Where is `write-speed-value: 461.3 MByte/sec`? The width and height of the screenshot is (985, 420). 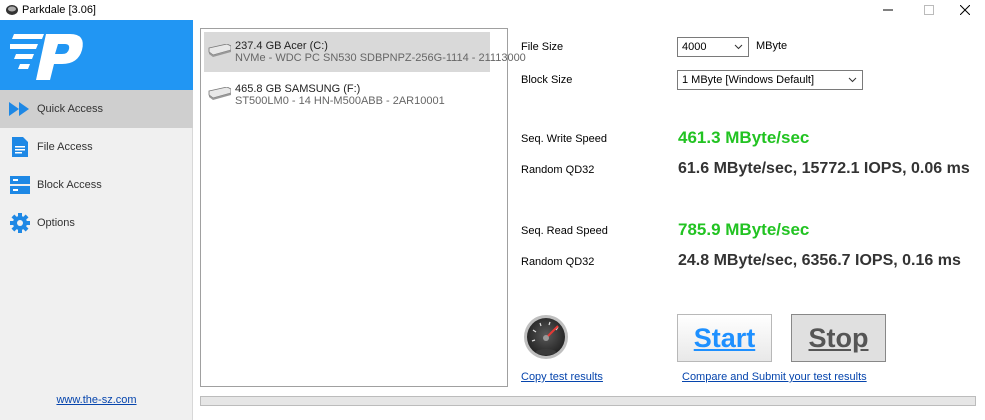
write-speed-value: 461.3 MByte/sec is located at coordinates (744, 137).